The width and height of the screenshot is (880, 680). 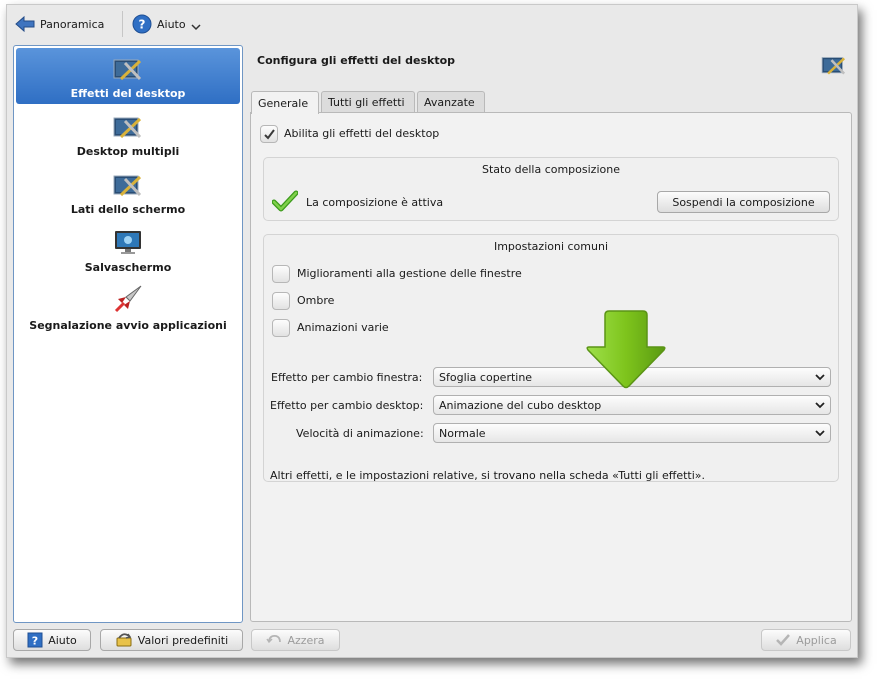 What do you see at coordinates (520, 405) in the screenshot?
I see `desktop-switch-value: Animazione del cubo desktop` at bounding box center [520, 405].